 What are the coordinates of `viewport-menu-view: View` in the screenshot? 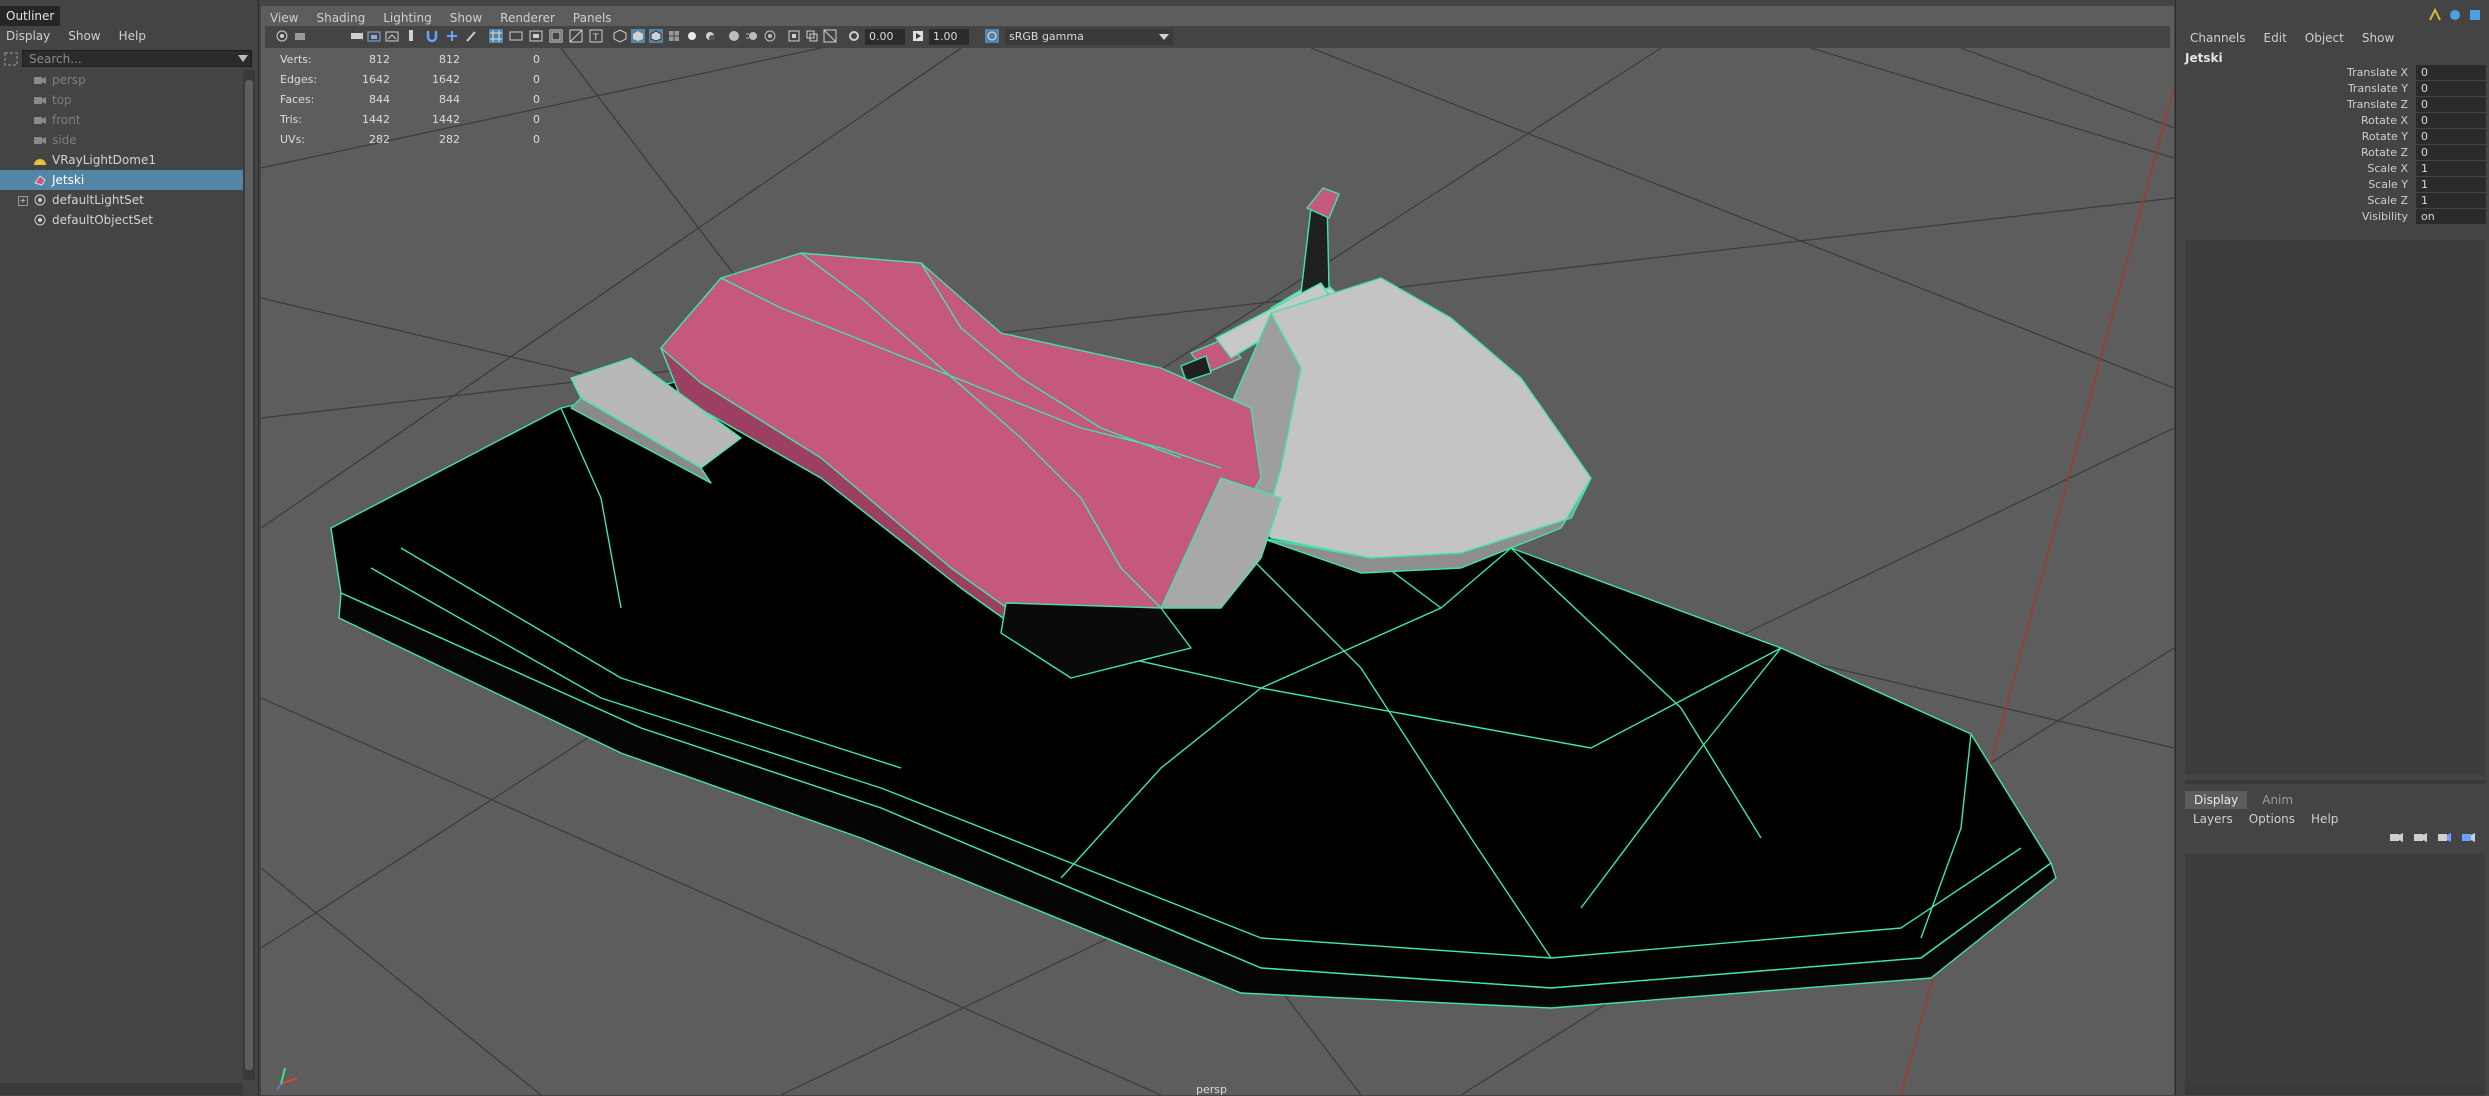 It's located at (284, 18).